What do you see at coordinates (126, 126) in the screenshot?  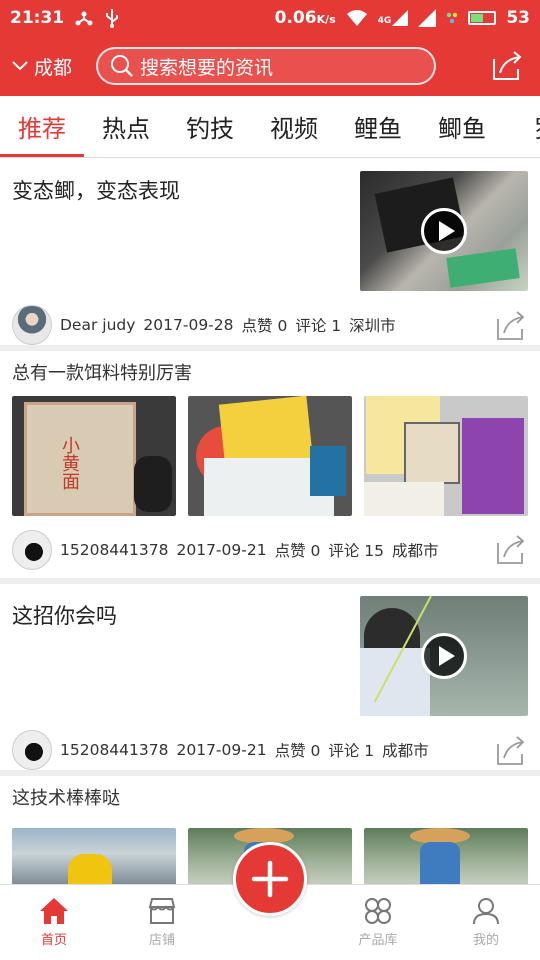 I see `tab-hot: 热点` at bounding box center [126, 126].